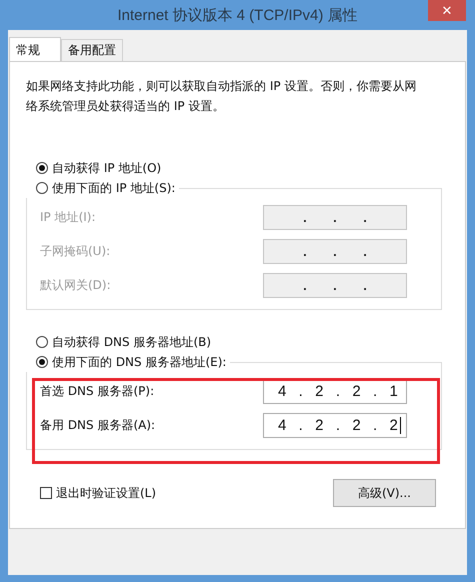  I want to click on close-button: ✕, so click(447, 10).